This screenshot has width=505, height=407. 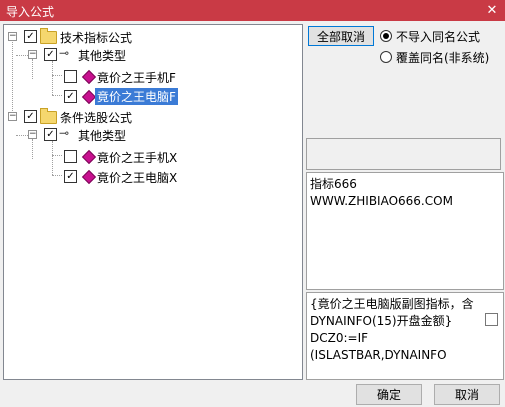 I want to click on formula-line-1: {竟价之王电脑版副图指标，含, so click(x=392, y=304).